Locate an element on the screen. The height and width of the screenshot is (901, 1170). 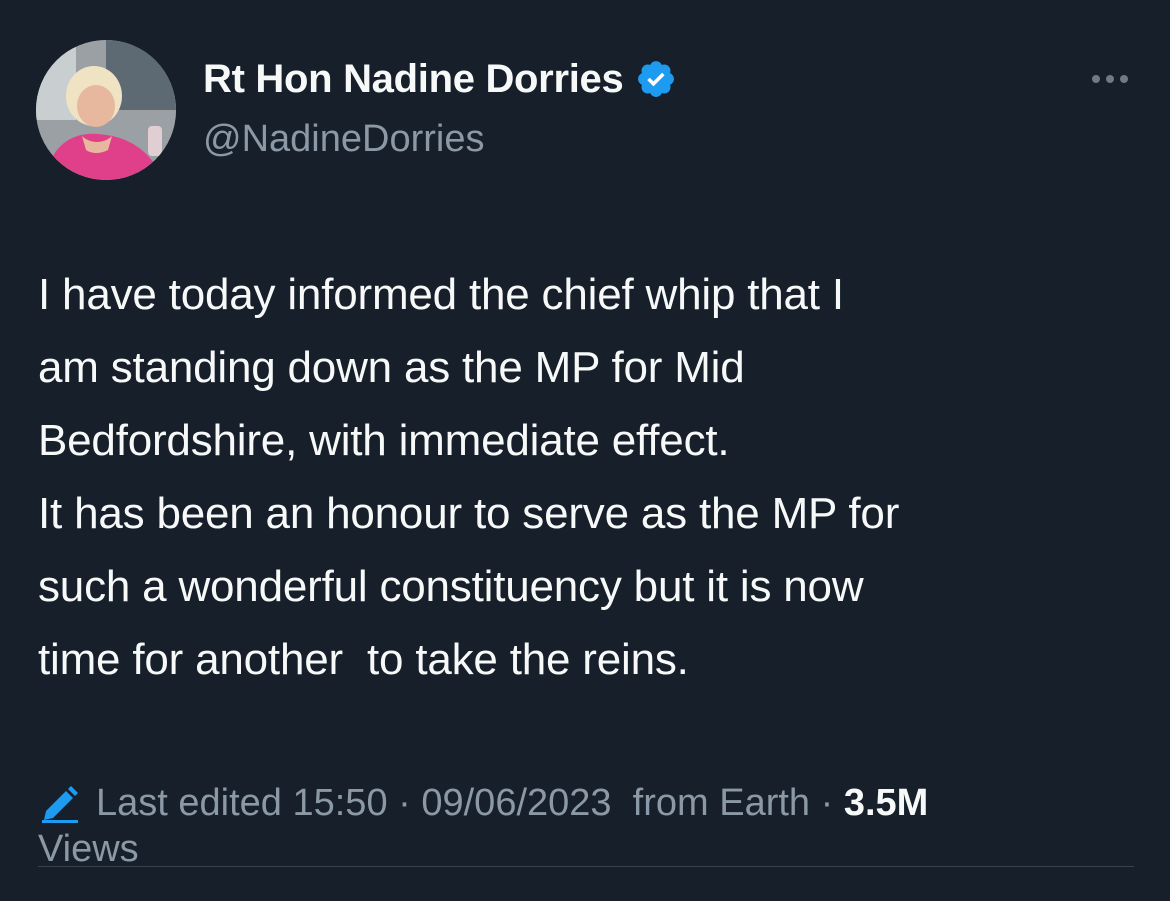
avatar-image is located at coordinates (106, 110).